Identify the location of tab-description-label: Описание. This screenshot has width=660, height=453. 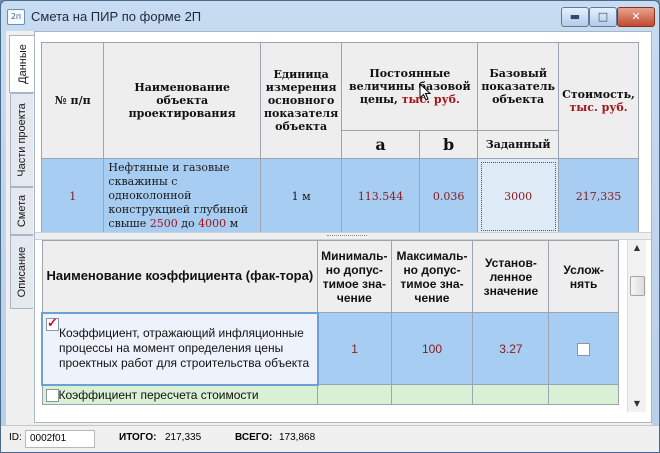
(22, 272).